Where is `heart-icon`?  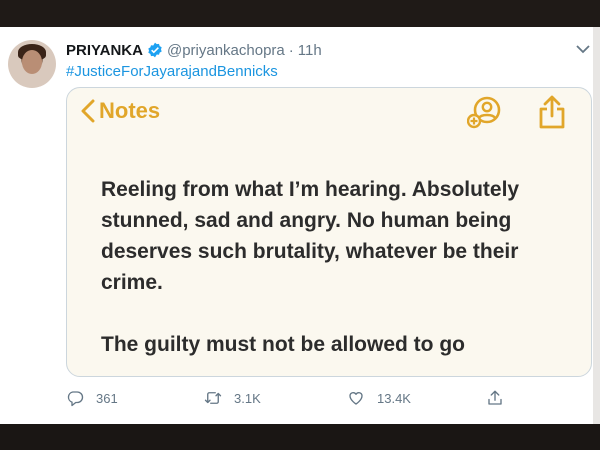
heart-icon is located at coordinates (356, 398).